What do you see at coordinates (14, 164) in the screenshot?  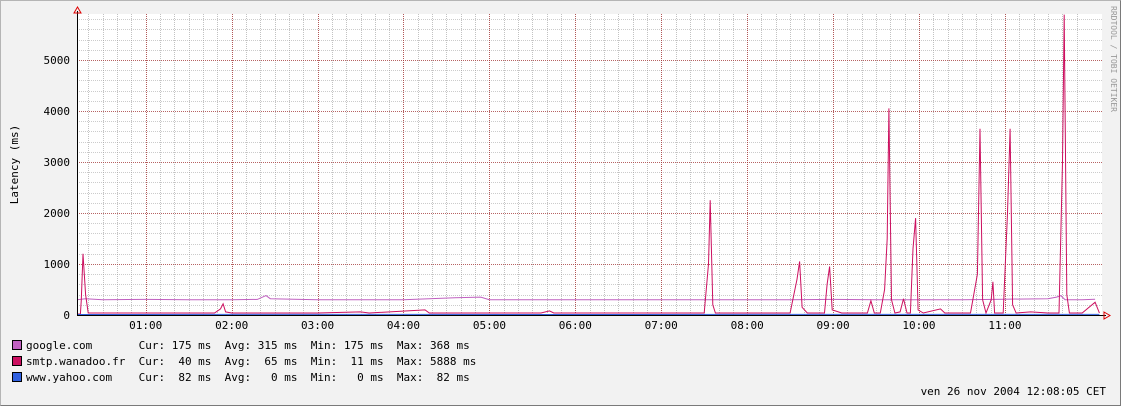 I see `y-axis-label: Latency (ms)` at bounding box center [14, 164].